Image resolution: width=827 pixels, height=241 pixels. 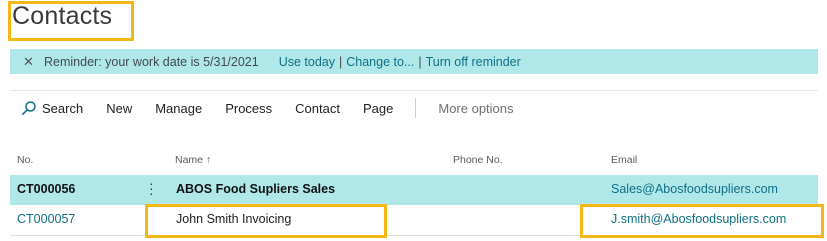 What do you see at coordinates (63, 108) in the screenshot?
I see `search-label: Search` at bounding box center [63, 108].